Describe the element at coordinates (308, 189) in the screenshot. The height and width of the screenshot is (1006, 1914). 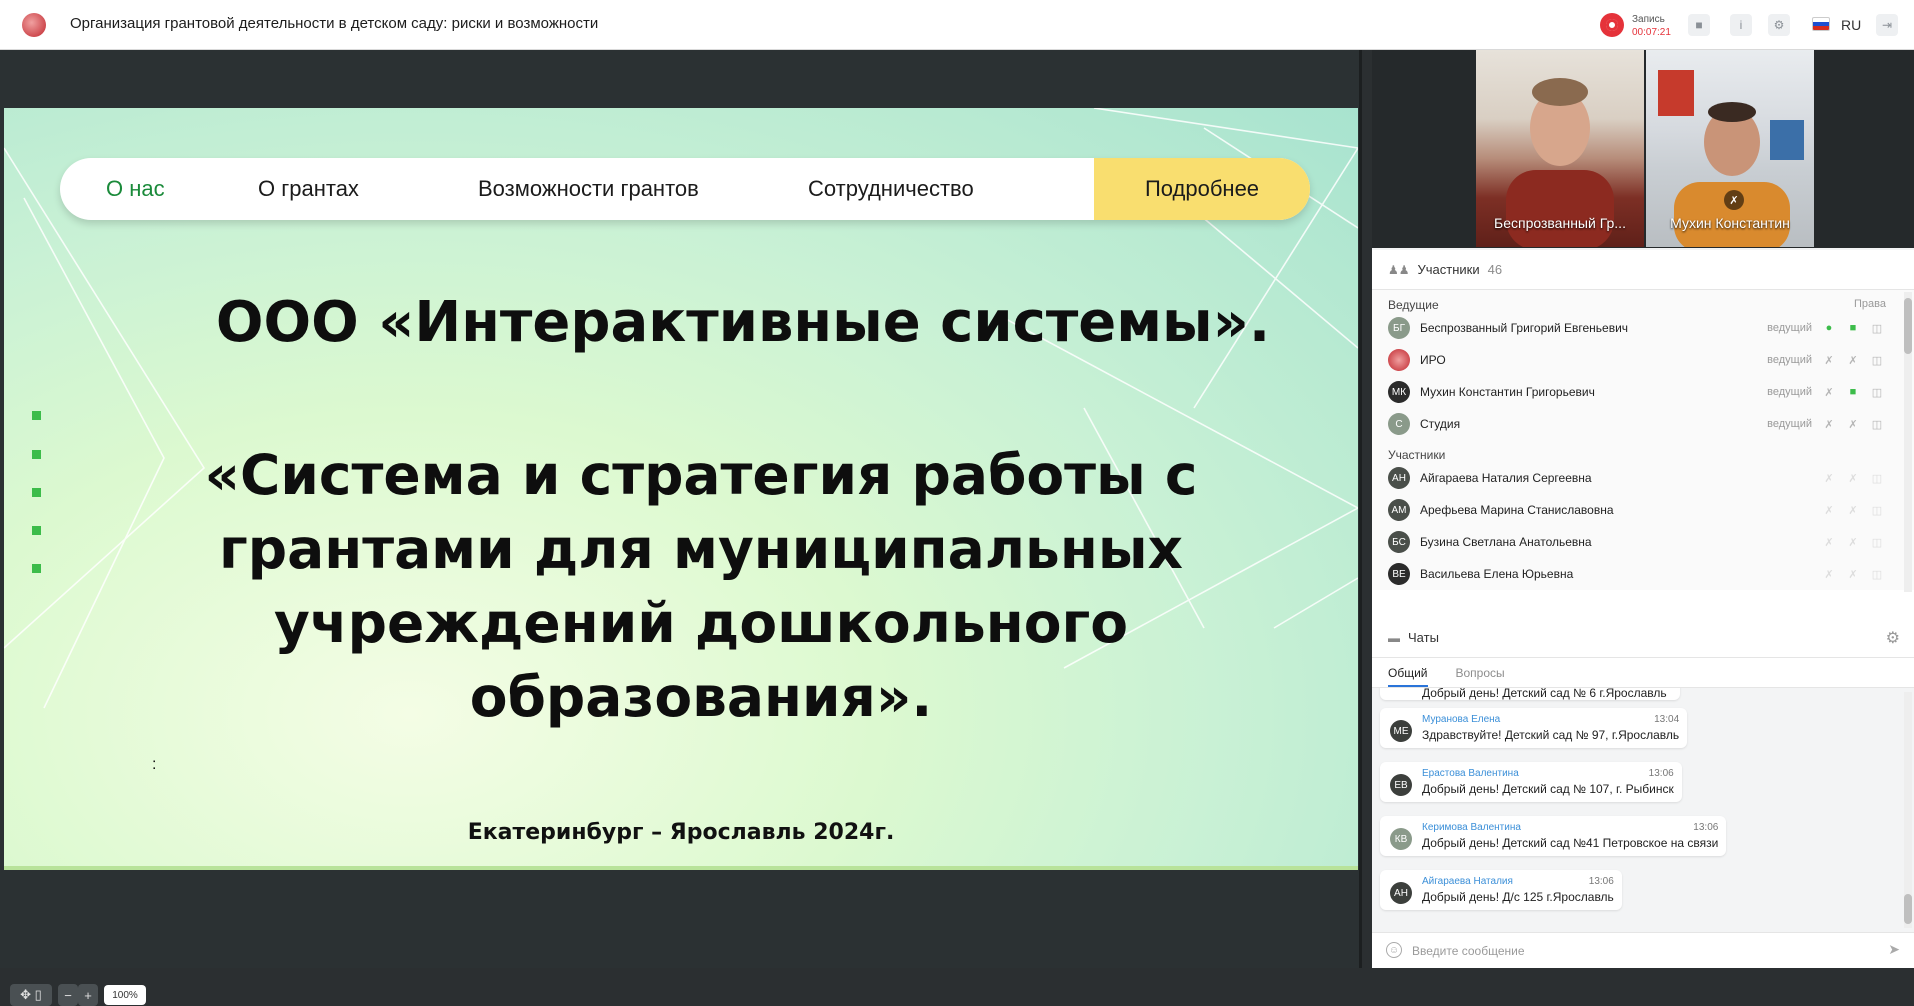
I see `slide-nav-grants: О грантах` at that location.